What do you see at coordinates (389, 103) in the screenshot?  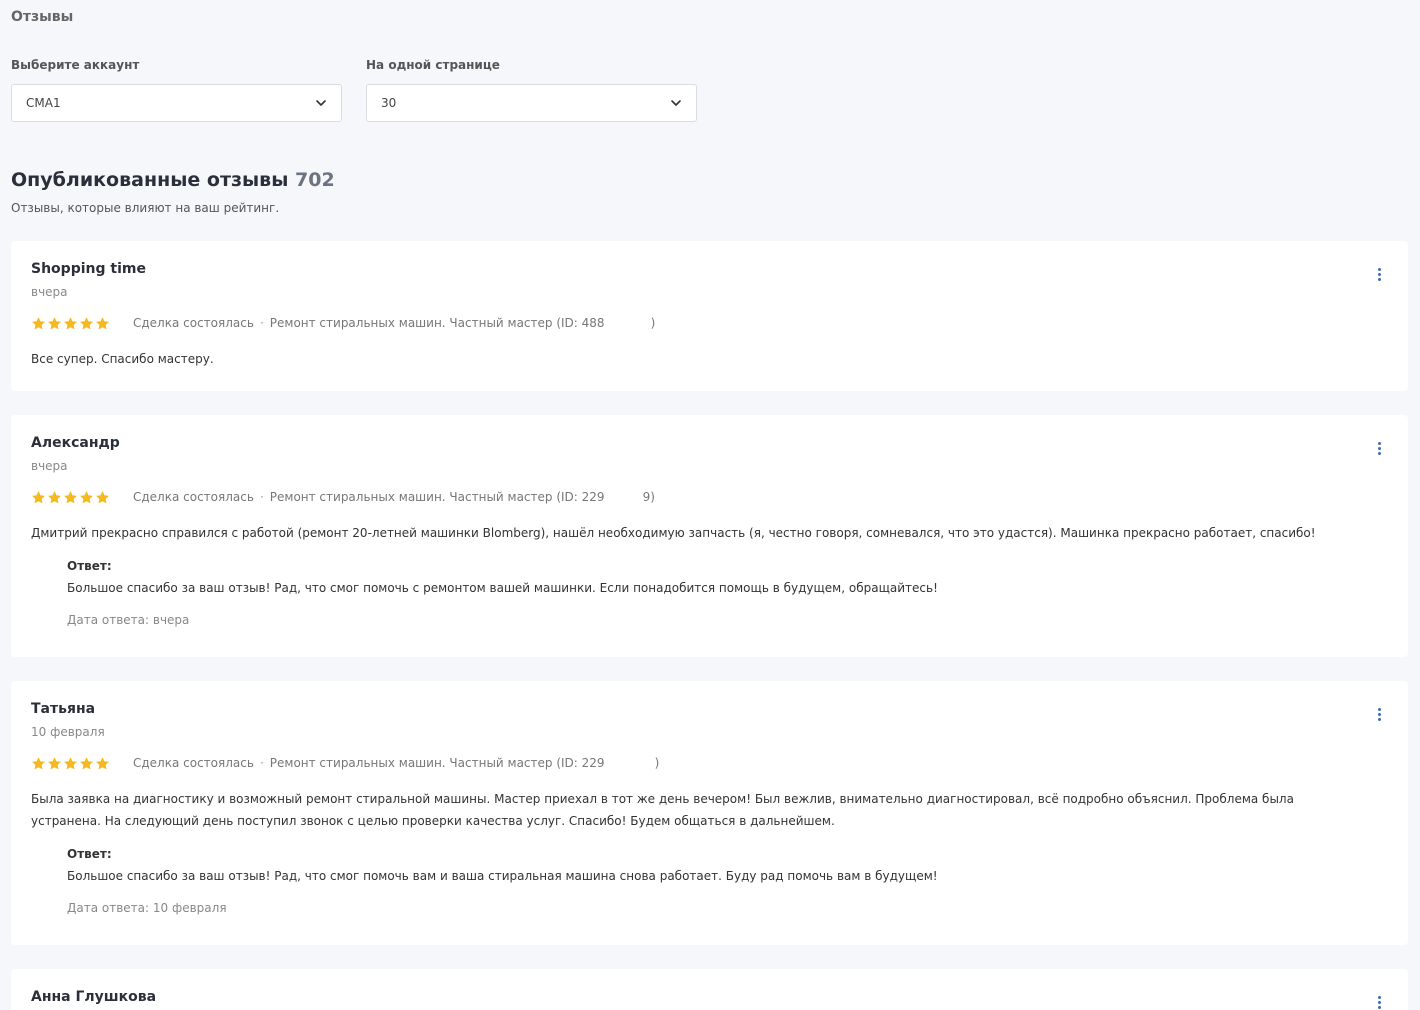 I see `per-page-select-value: 30` at bounding box center [389, 103].